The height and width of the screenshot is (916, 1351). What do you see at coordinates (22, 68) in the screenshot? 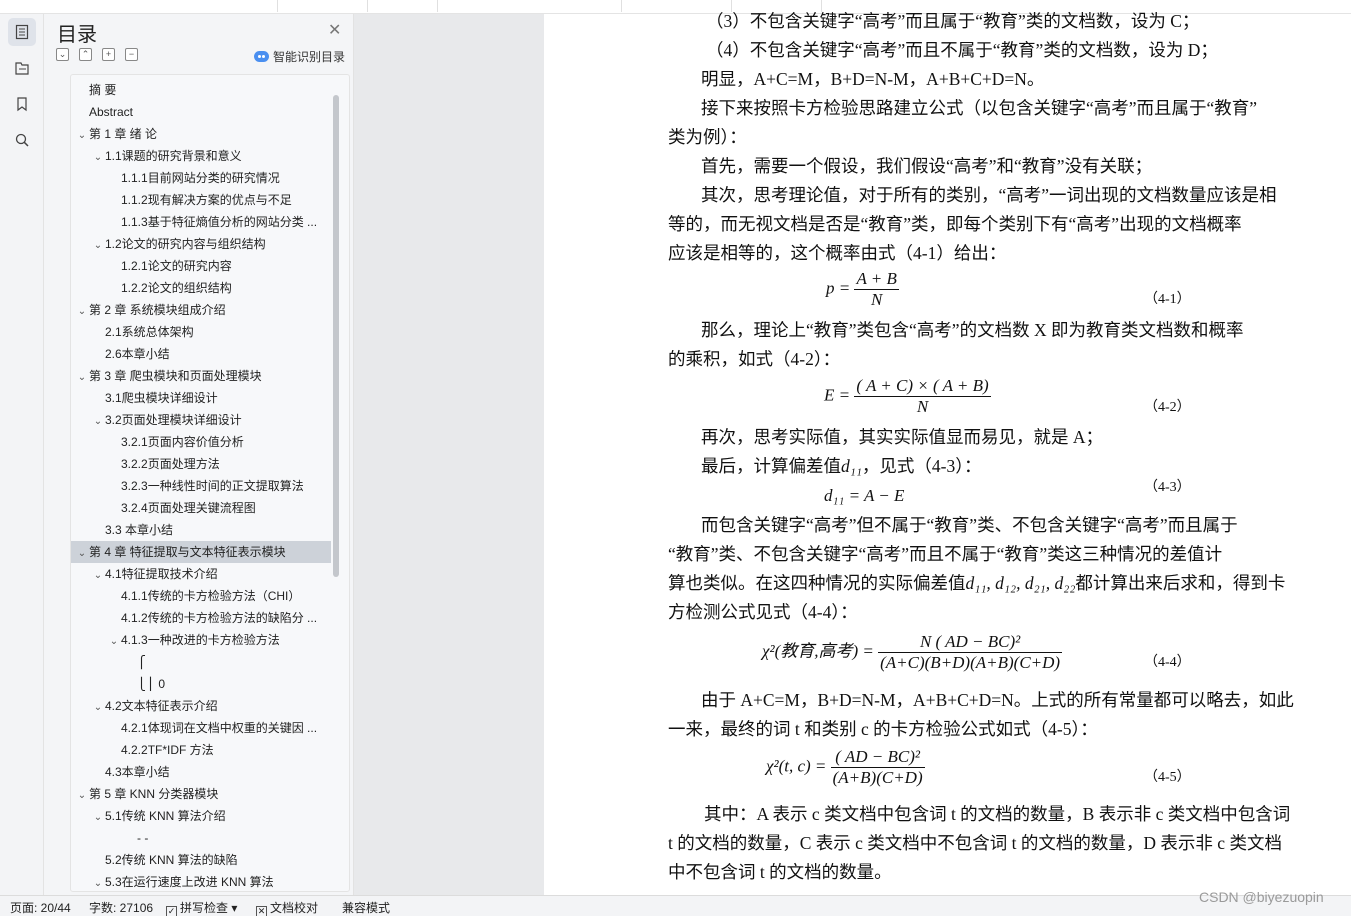
I see `outline-icon` at bounding box center [22, 68].